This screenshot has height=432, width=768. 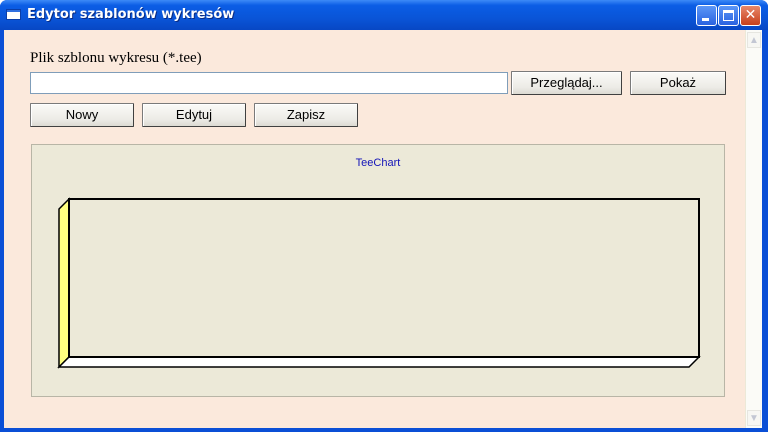 What do you see at coordinates (379, 362) in the screenshot?
I see `chart-floor` at bounding box center [379, 362].